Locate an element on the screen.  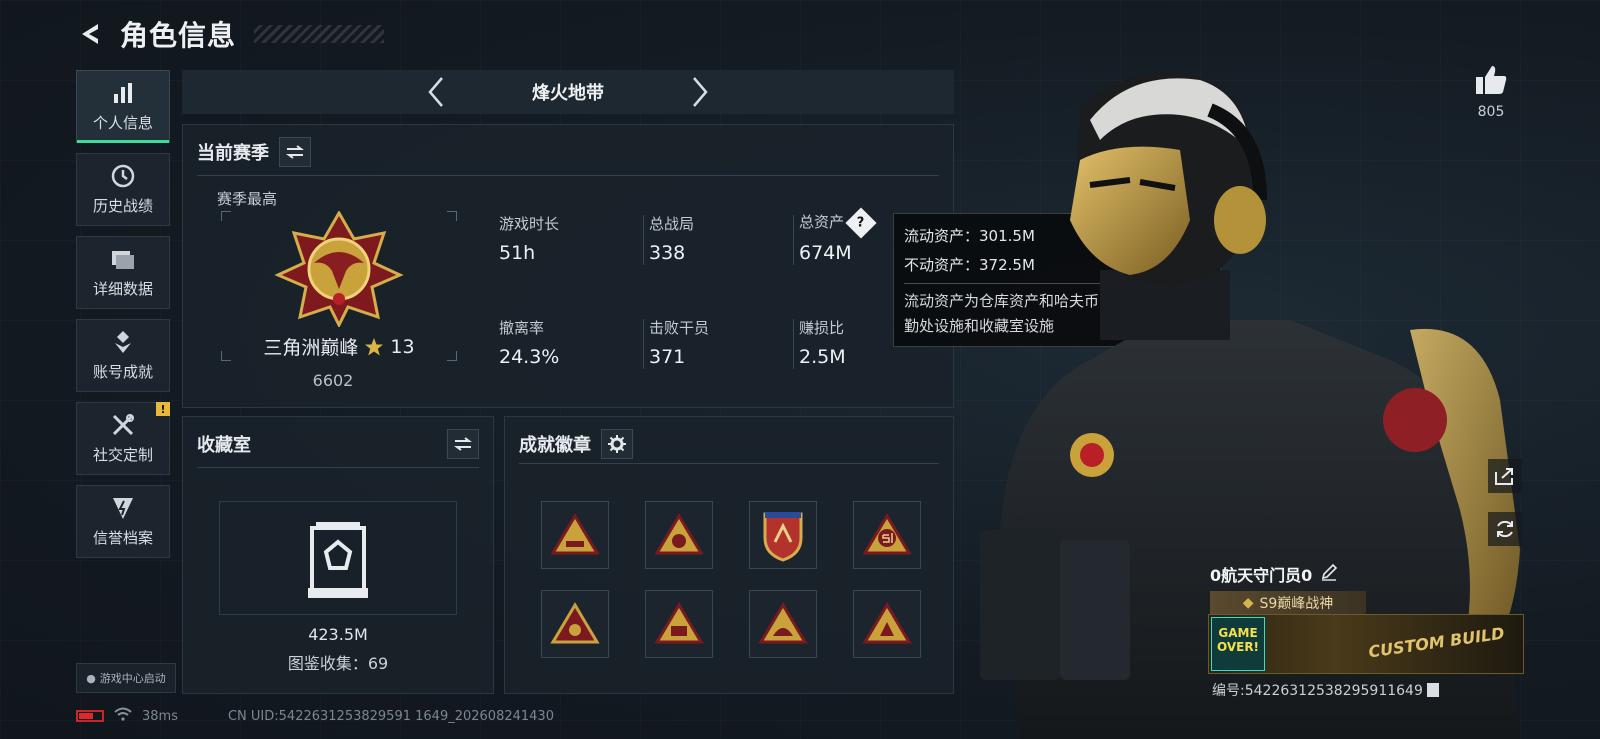
badge-grid is located at coordinates (731, 579).